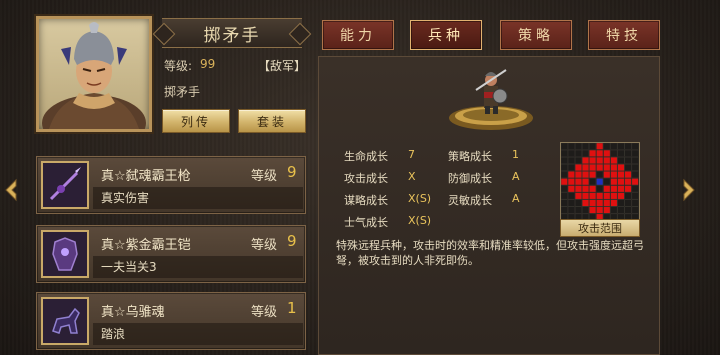 This screenshot has height=355, width=720. Describe the element at coordinates (470, 178) in the screenshot. I see `def-growth-label: 防御成长` at that location.